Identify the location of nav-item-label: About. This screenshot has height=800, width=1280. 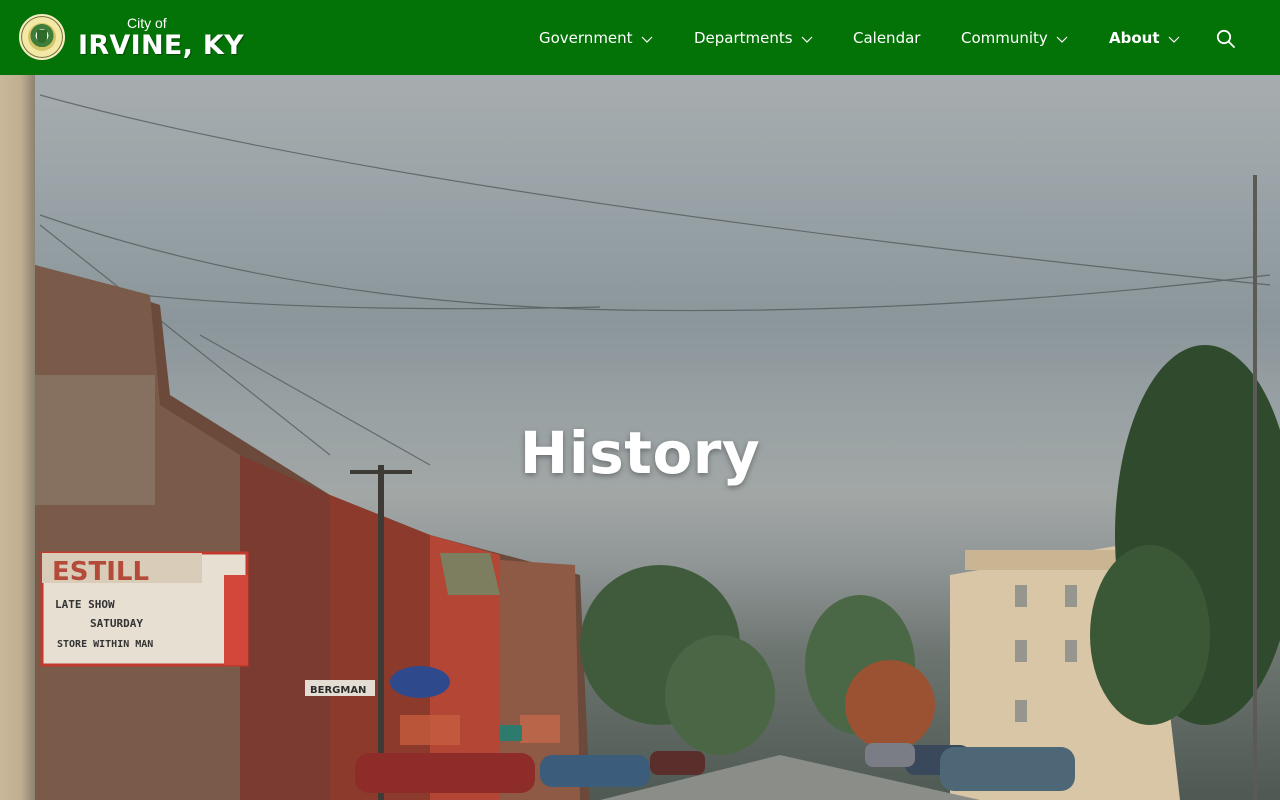
(1134, 38).